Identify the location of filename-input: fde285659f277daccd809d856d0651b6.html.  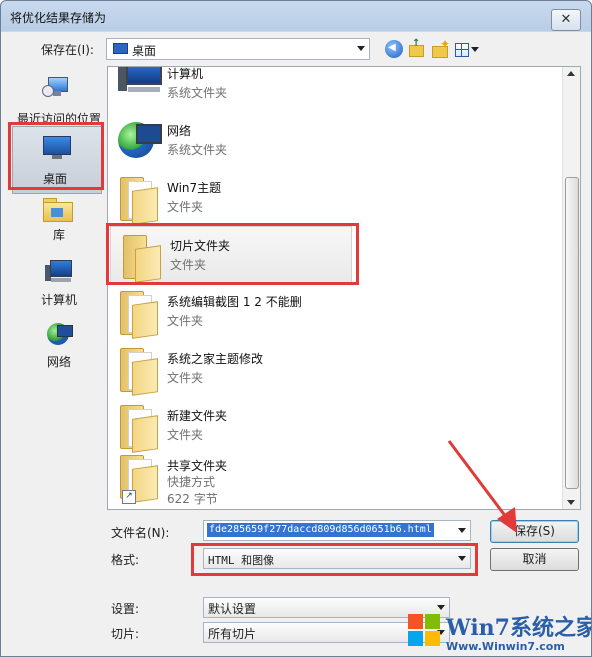
(337, 530).